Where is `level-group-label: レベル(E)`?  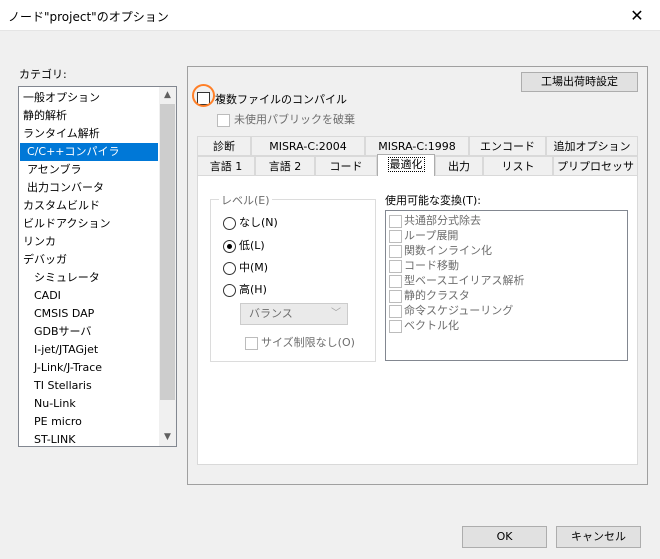 level-group-label: レベル(E) is located at coordinates (245, 200).